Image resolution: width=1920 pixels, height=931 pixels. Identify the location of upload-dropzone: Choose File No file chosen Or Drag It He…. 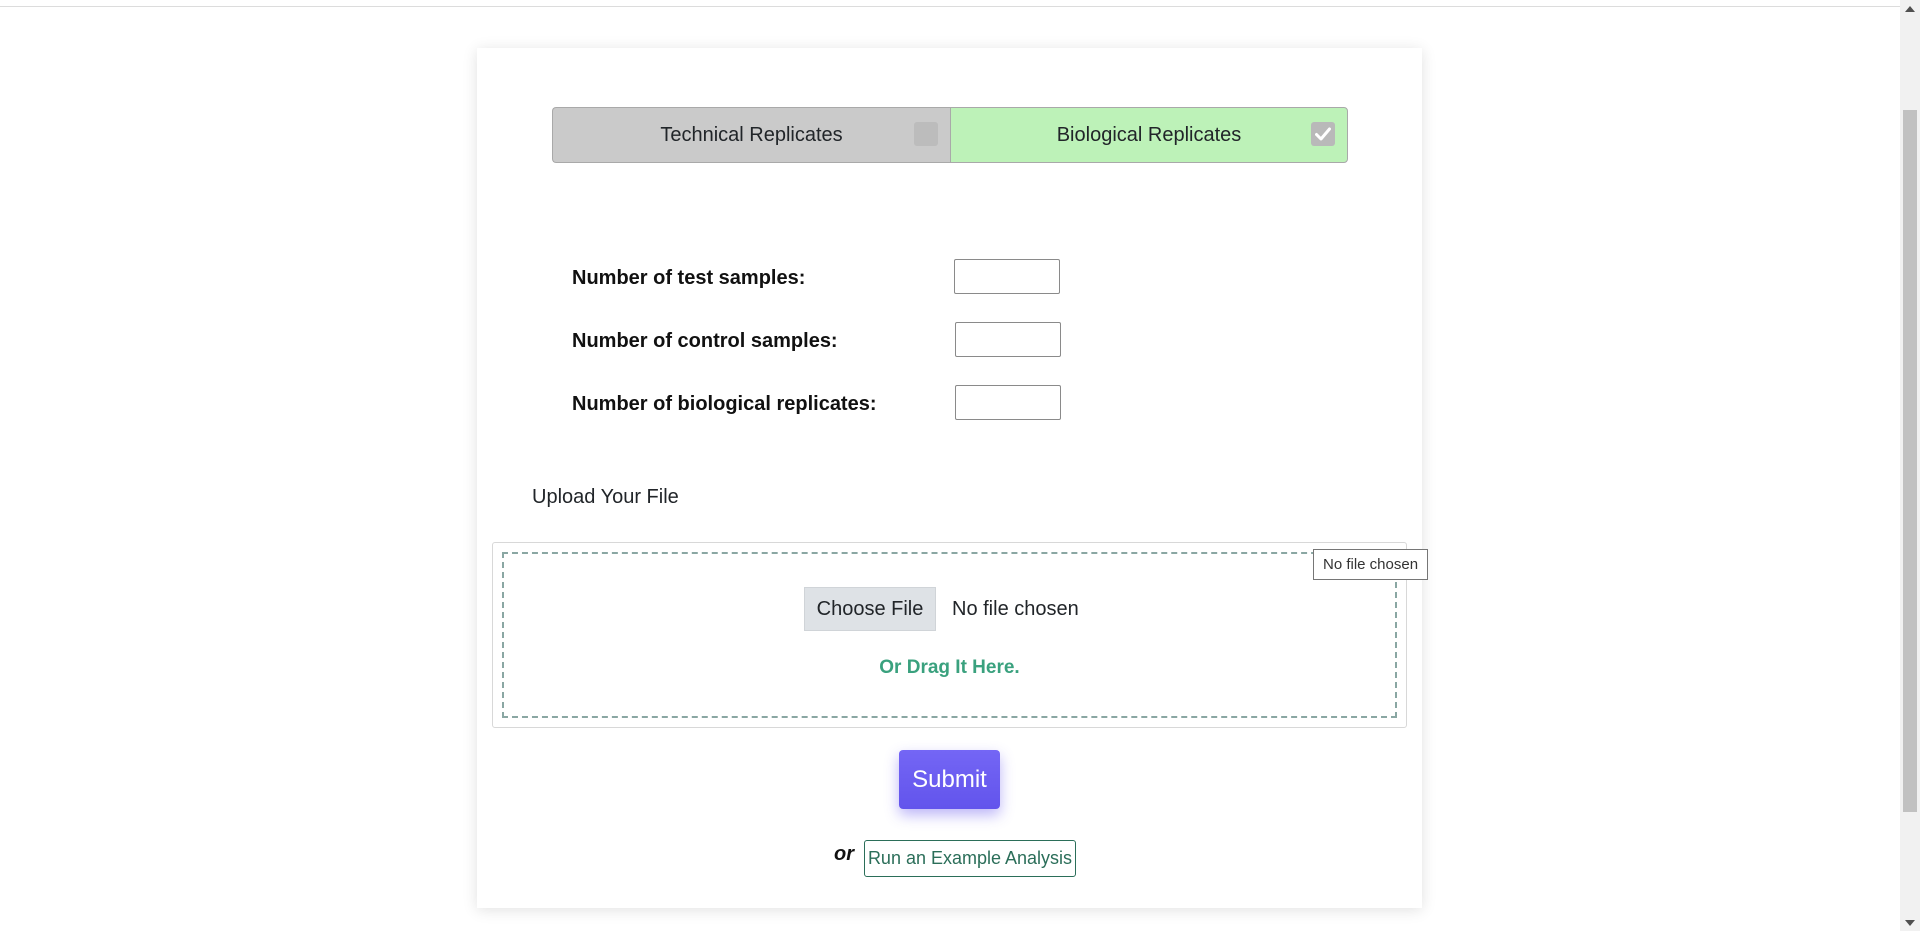
(949, 635).